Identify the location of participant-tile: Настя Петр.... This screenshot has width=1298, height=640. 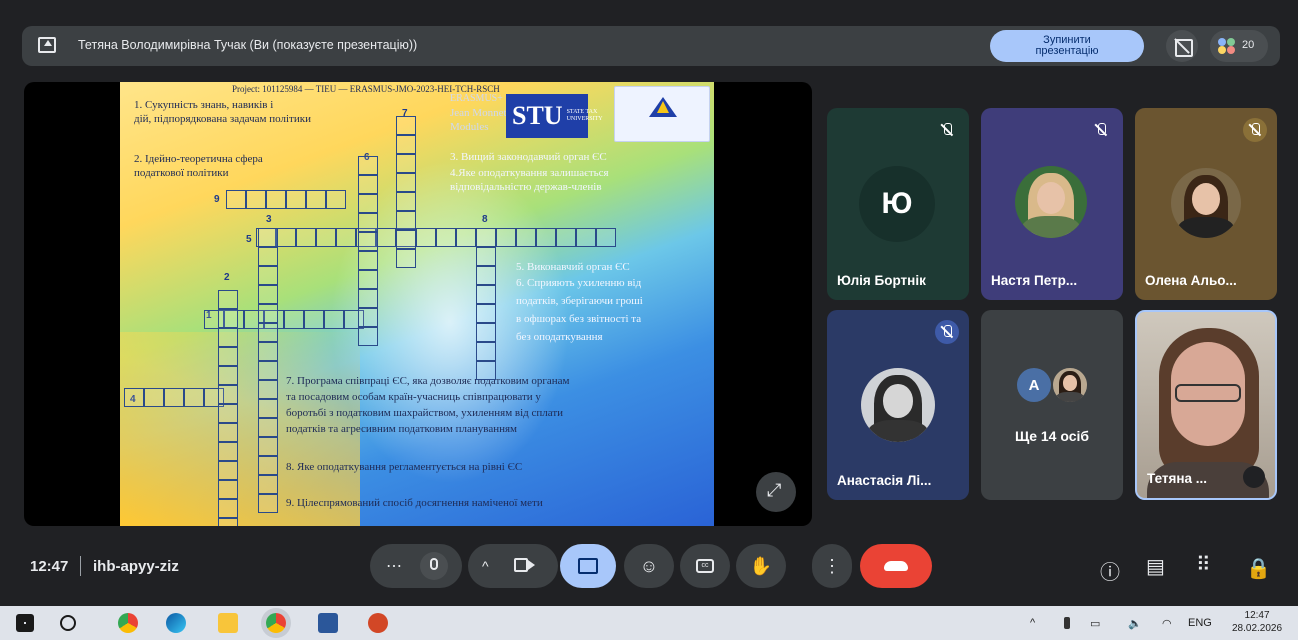
(1052, 204).